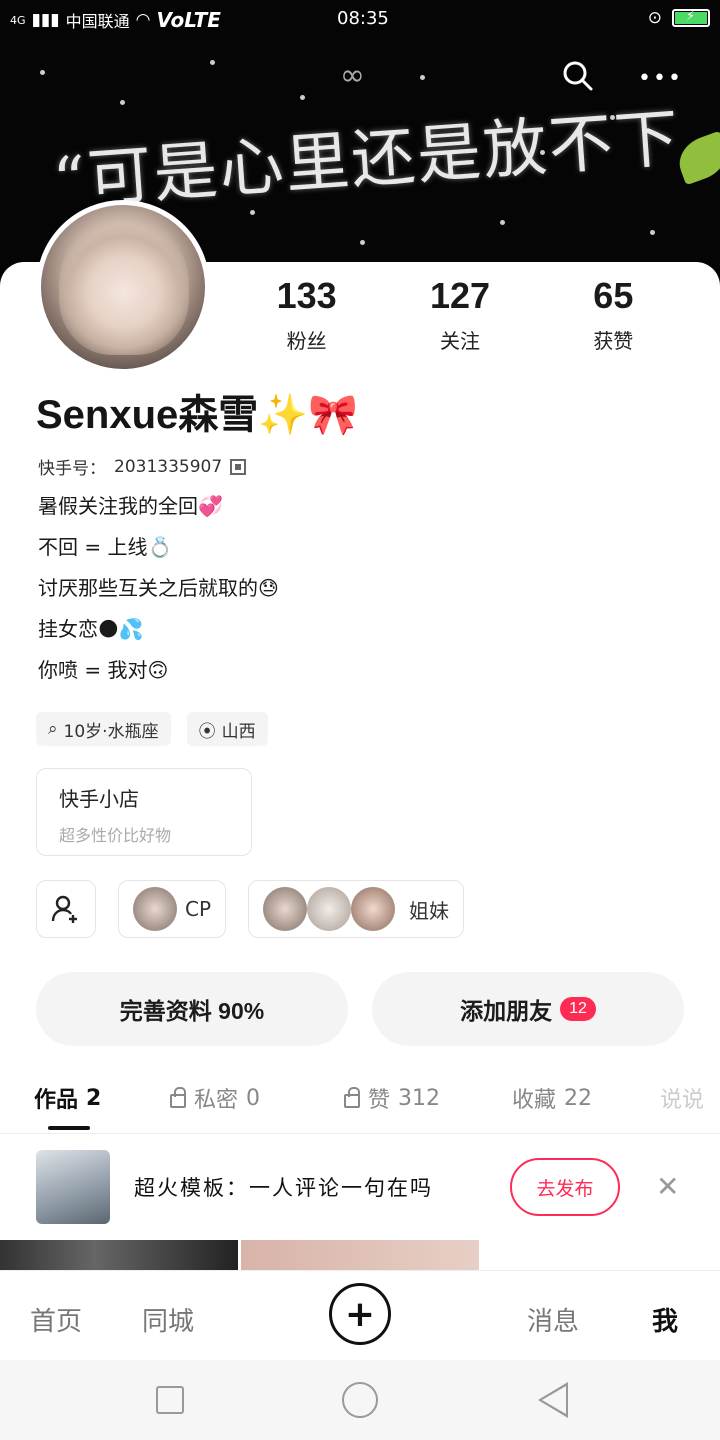 This screenshot has width=720, height=1440. Describe the element at coordinates (168, 1319) in the screenshot. I see `nav-nearby: 同城` at that location.